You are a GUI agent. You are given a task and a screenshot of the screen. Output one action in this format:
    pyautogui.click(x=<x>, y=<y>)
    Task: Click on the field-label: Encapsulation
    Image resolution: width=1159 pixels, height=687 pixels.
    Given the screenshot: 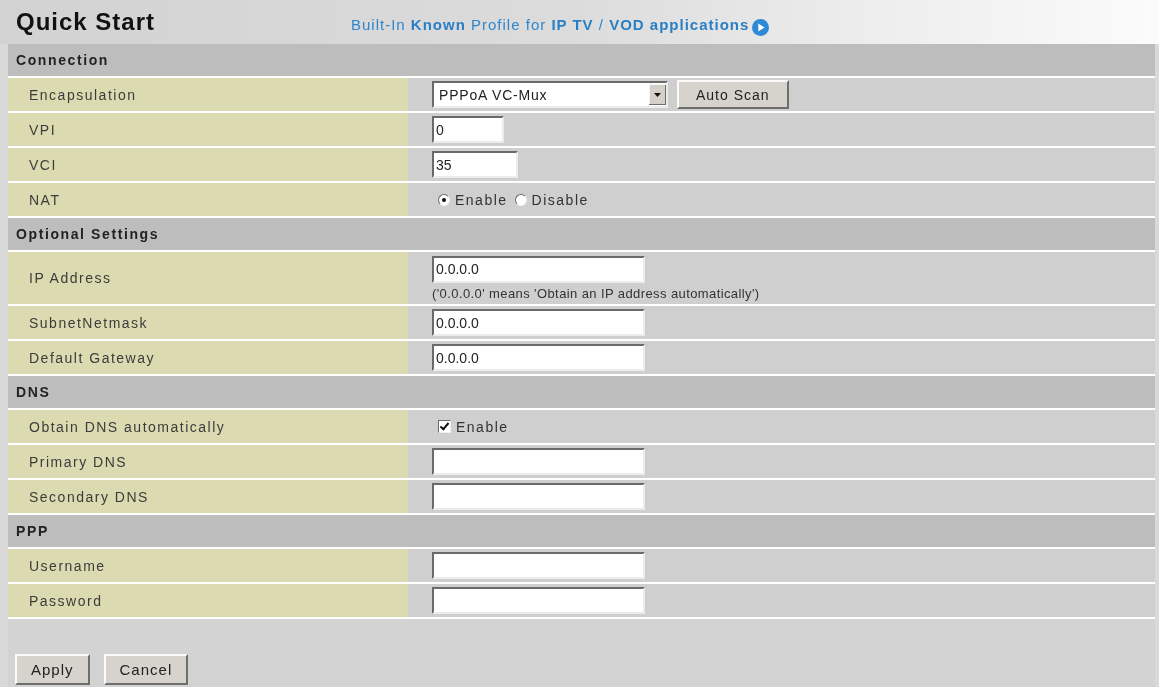 What is the action you would take?
    pyautogui.click(x=208, y=94)
    